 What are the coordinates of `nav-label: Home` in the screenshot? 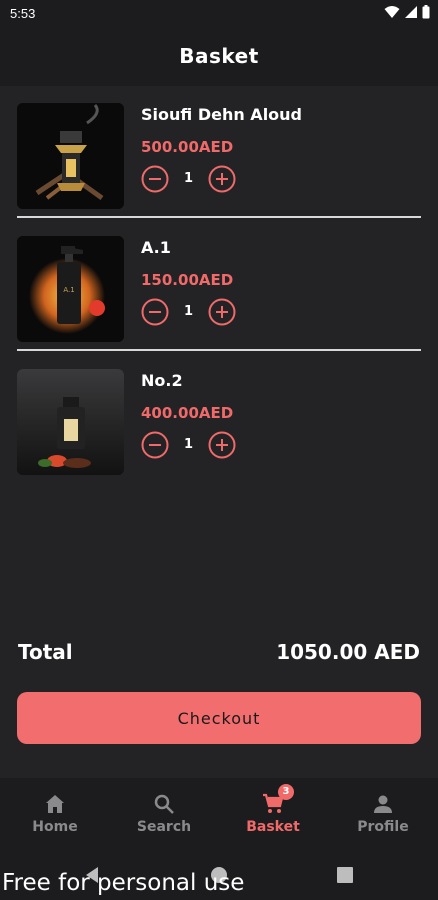 It's located at (55, 827).